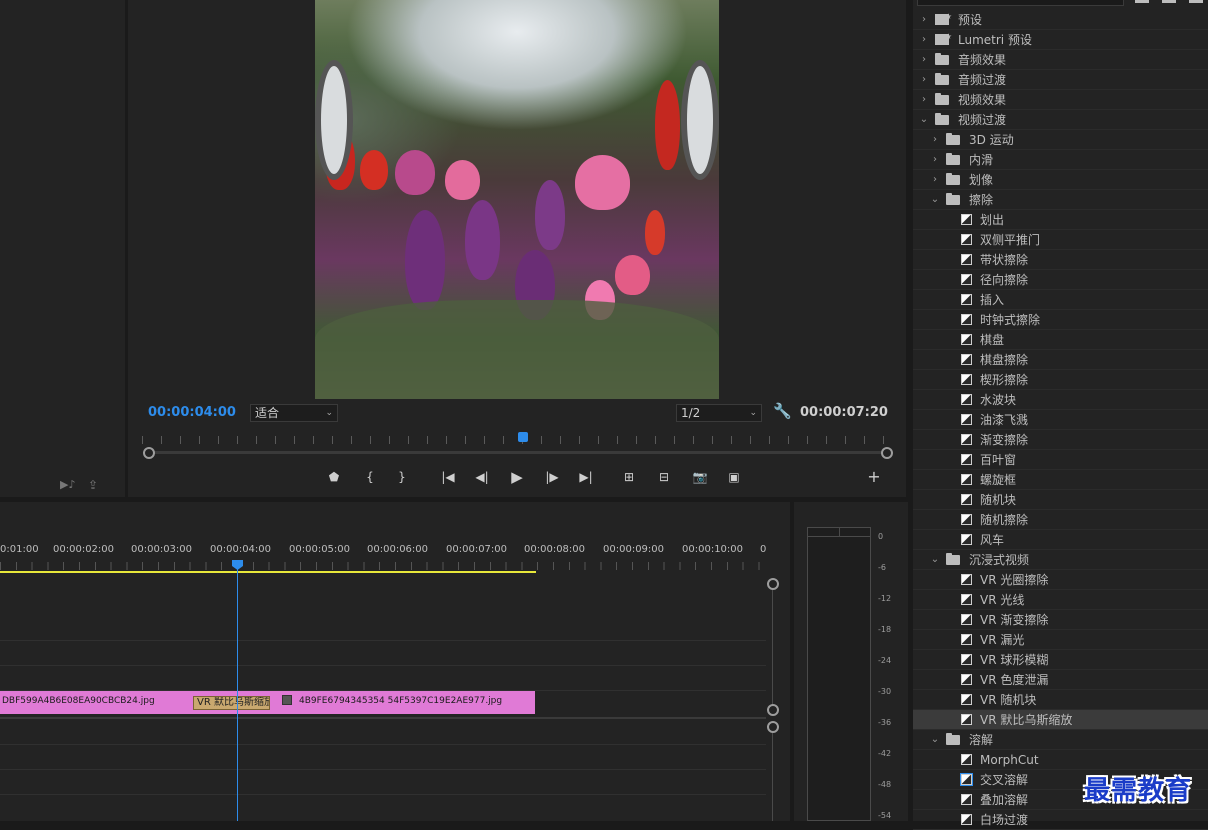  I want to click on effects-tree-item: 时钟式擦除, so click(1060, 320).